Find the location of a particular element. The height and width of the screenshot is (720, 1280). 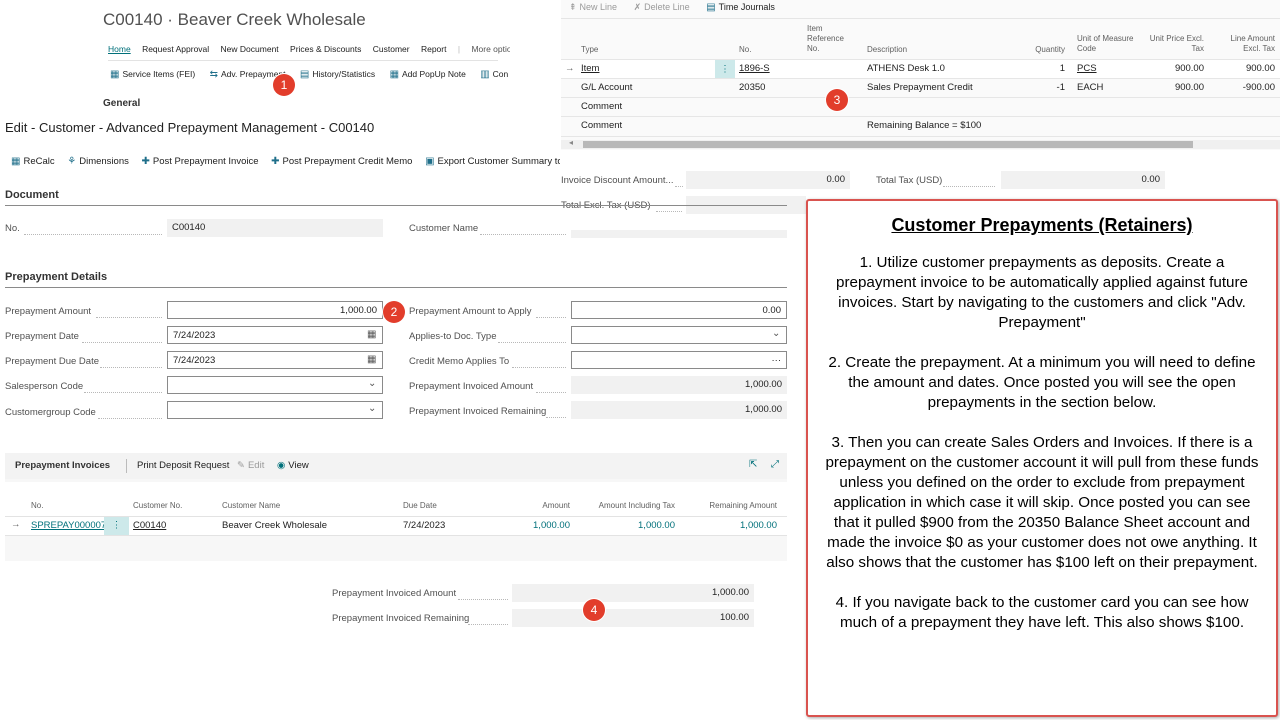

print-deposit-request-button: Print Deposit Request is located at coordinates (183, 465).